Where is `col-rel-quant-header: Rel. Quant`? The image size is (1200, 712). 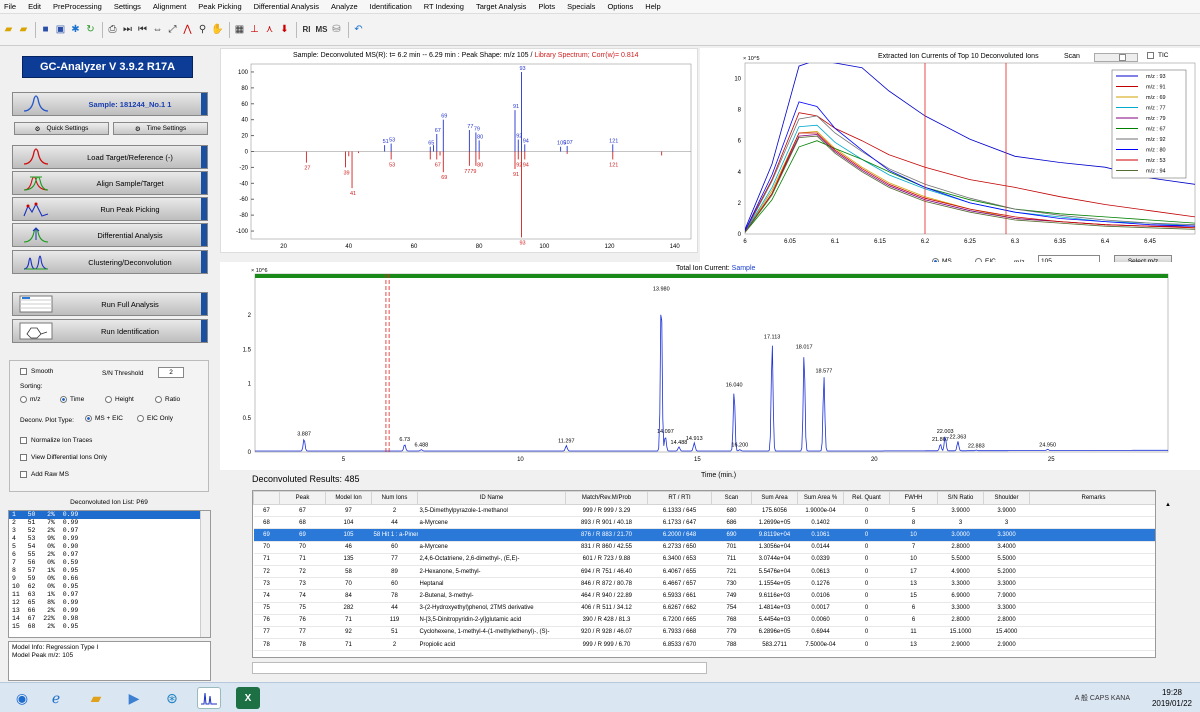
col-rel-quant-header: Rel. Quant is located at coordinates (866, 498).